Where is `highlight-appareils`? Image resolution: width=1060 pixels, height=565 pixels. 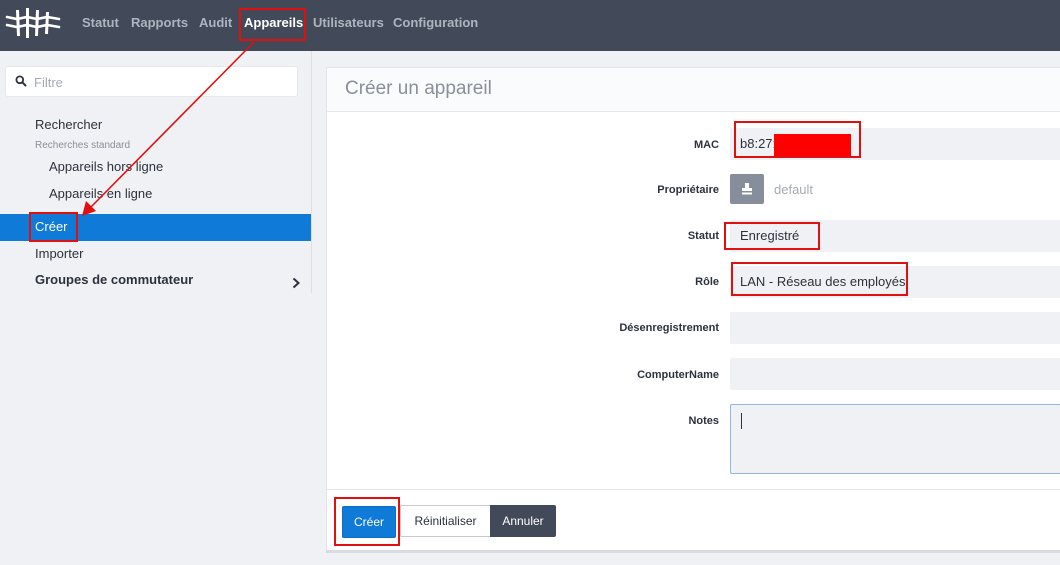 highlight-appareils is located at coordinates (272, 24).